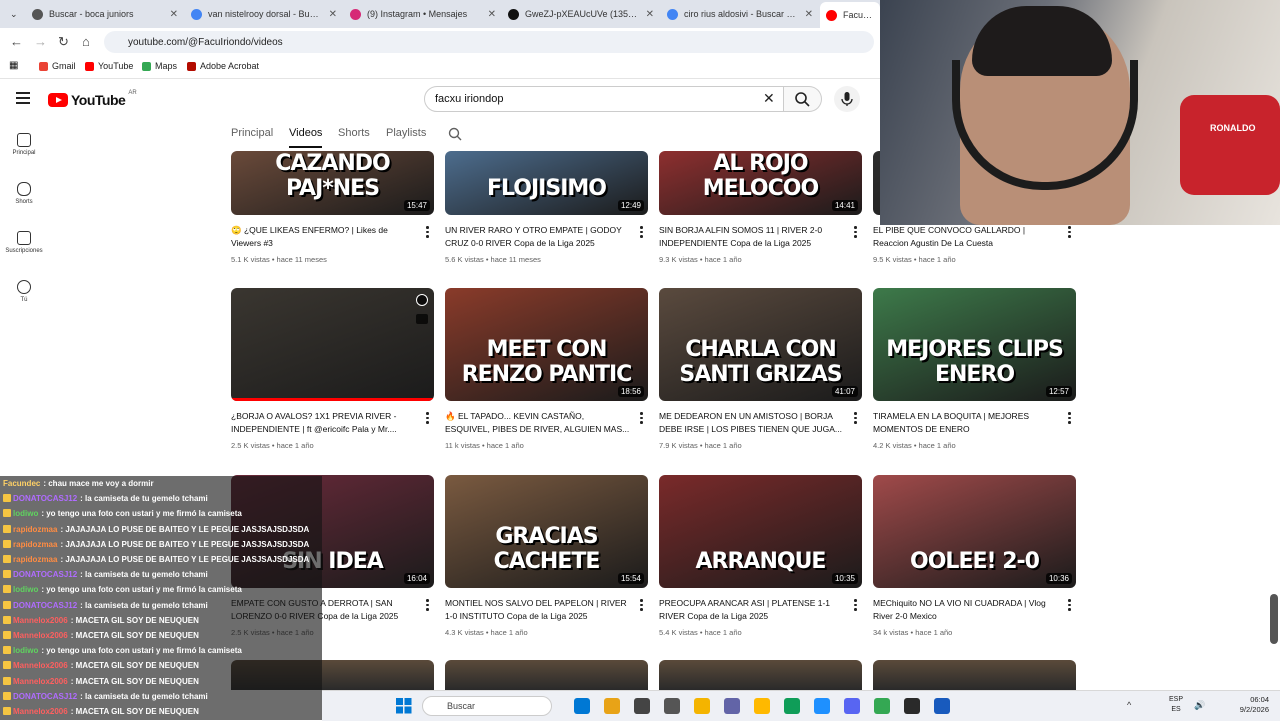 This screenshot has width=1280, height=721. What do you see at coordinates (24, 242) in the screenshot?
I see `guide-item-subscriptions: Suscripciones` at bounding box center [24, 242].